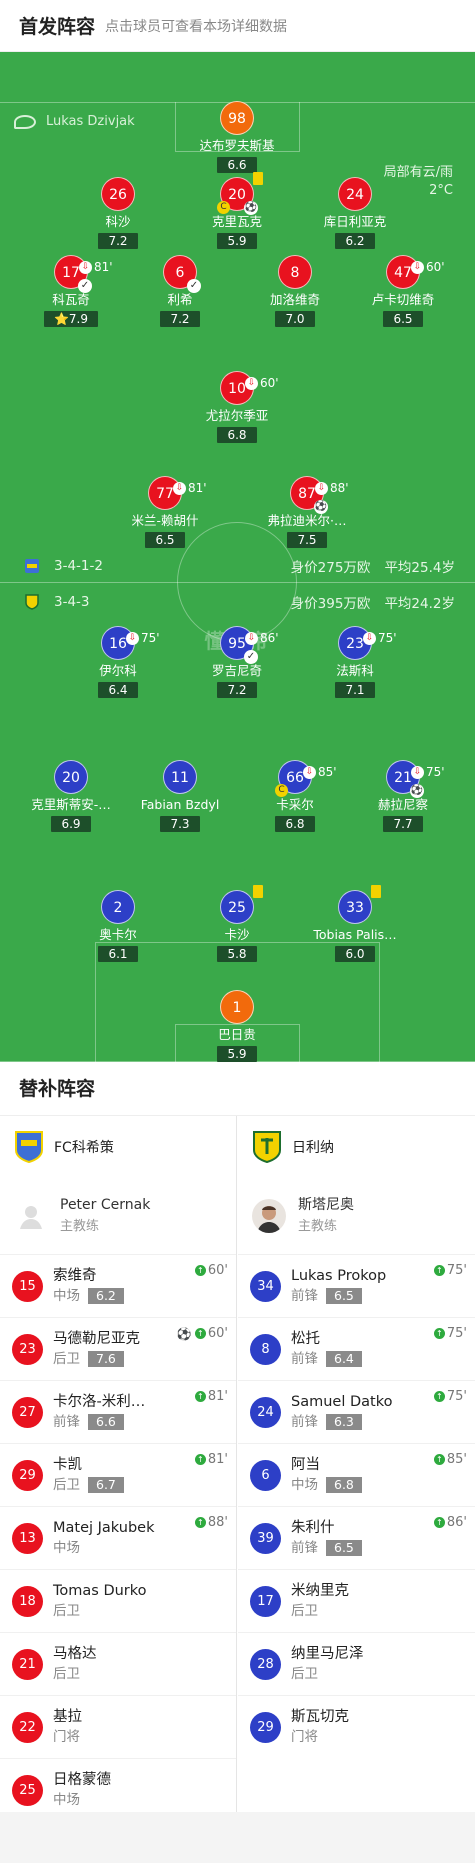 This screenshot has height=1863, width=475. Describe the element at coordinates (355, 213) in the screenshot. I see `player-marker: 24 库日利亚克 6.2` at that location.